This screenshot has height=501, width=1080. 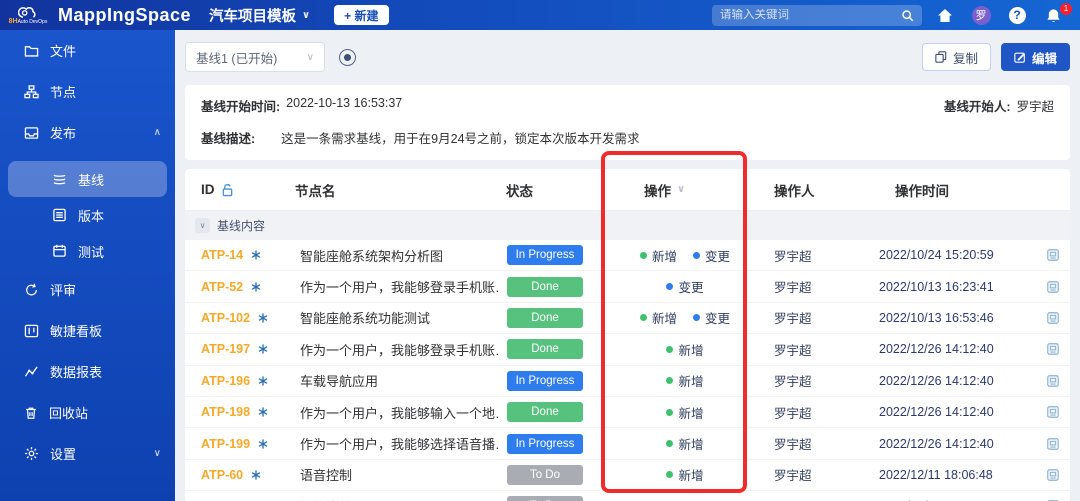 What do you see at coordinates (87, 215) in the screenshot?
I see `sidebar-item-version: 版本` at bounding box center [87, 215].